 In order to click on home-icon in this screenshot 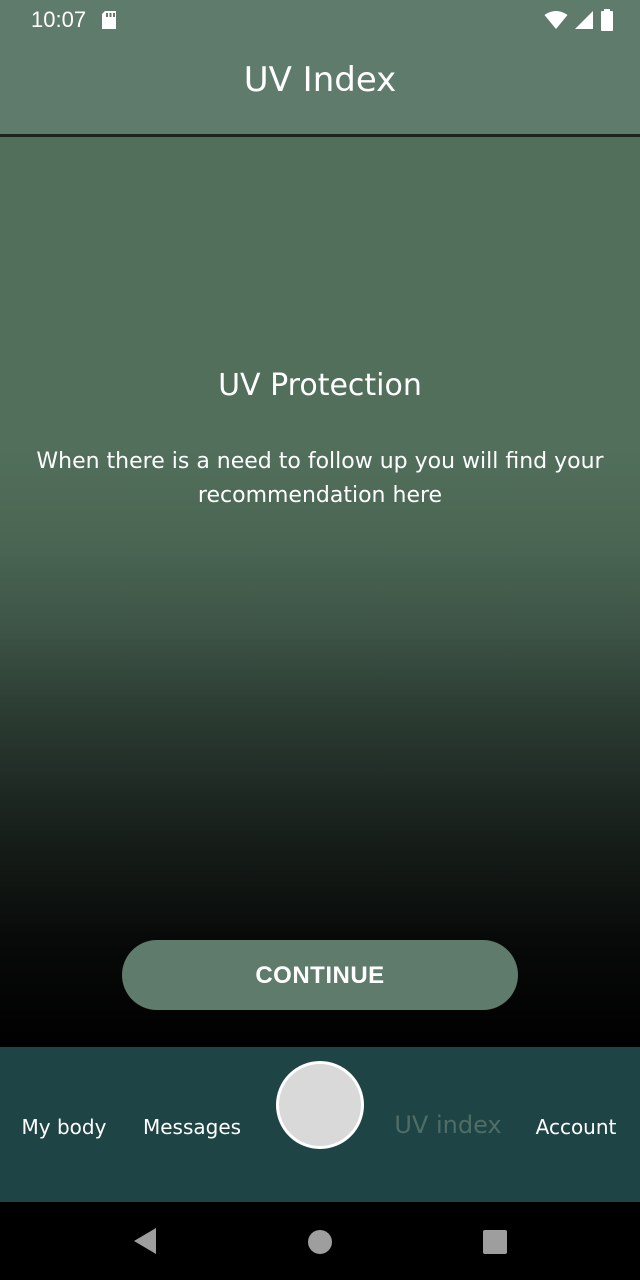, I will do `click(320, 1242)`.